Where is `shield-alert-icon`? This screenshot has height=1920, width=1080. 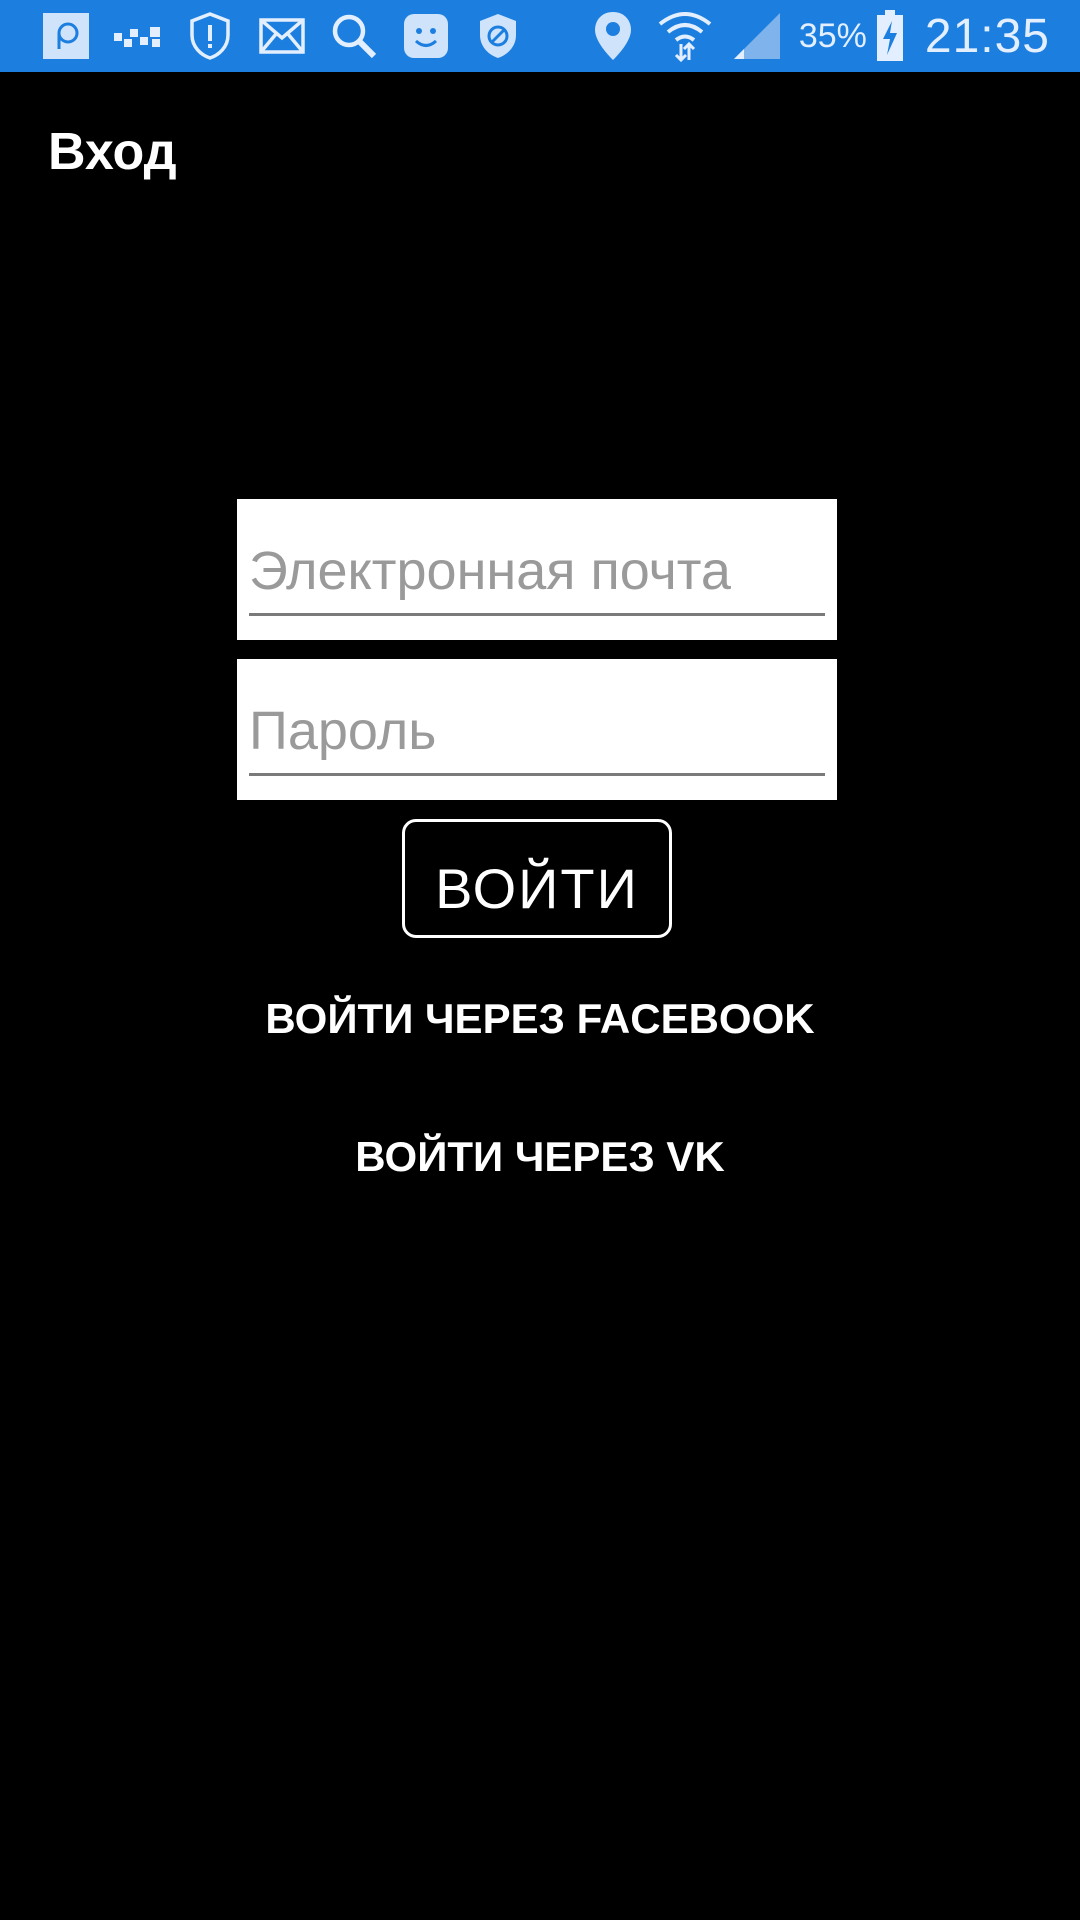
shield-alert-icon is located at coordinates (210, 36).